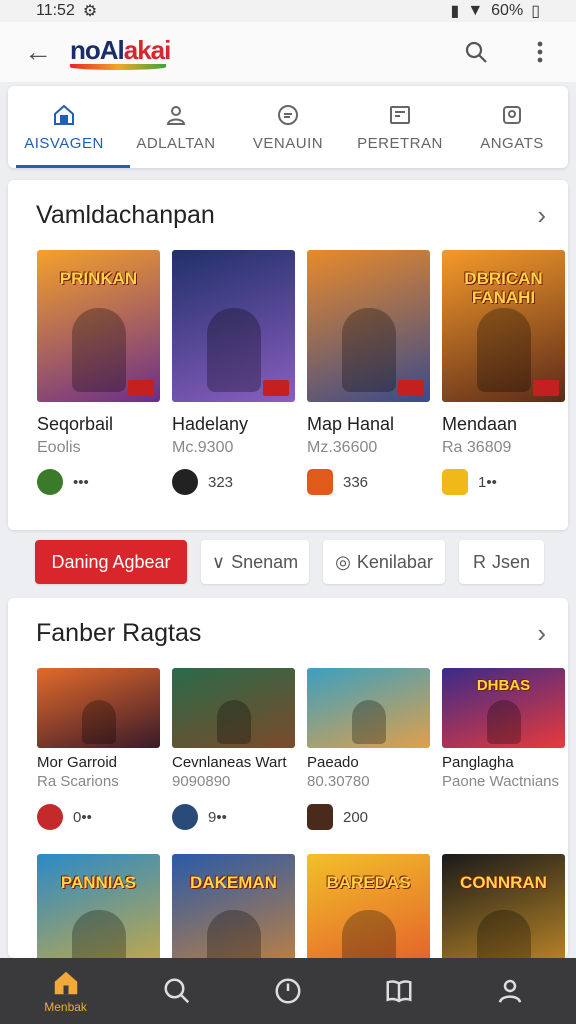 This screenshot has height=1024, width=576. What do you see at coordinates (511, 561) in the screenshot?
I see `chip-label: Jsen` at bounding box center [511, 561].